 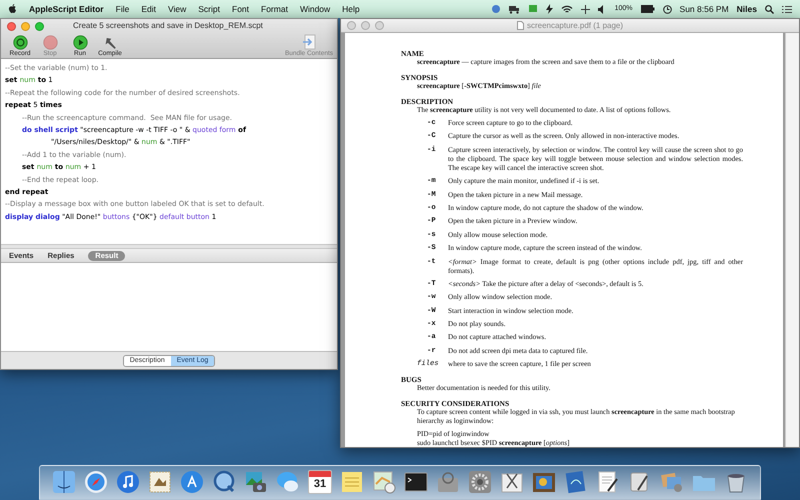 I want to click on stamp-icon, so click(x=160, y=482).